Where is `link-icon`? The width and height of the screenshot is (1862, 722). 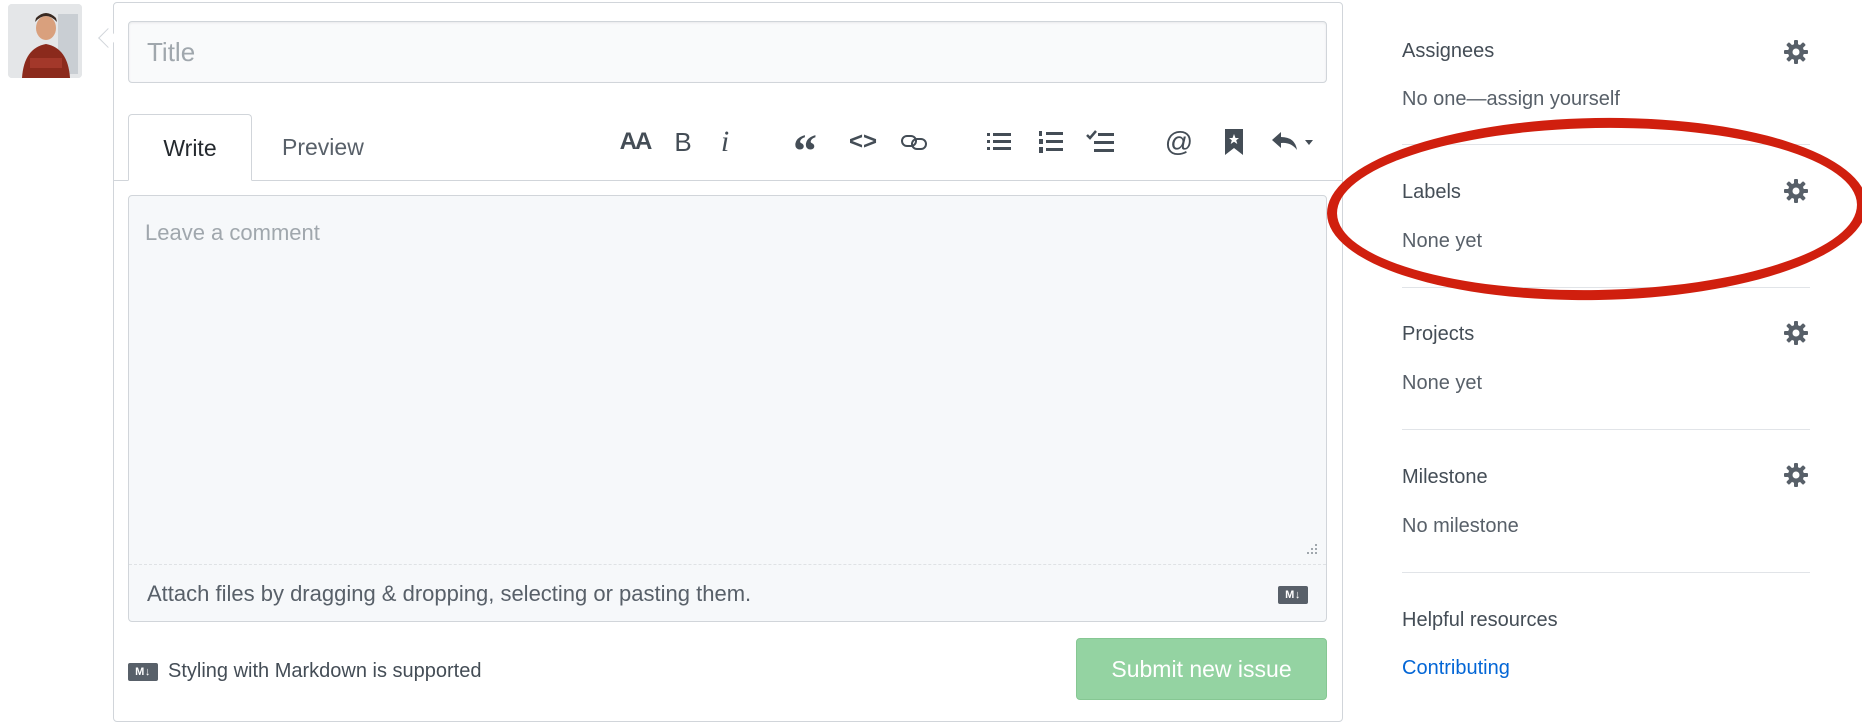
link-icon is located at coordinates (914, 142).